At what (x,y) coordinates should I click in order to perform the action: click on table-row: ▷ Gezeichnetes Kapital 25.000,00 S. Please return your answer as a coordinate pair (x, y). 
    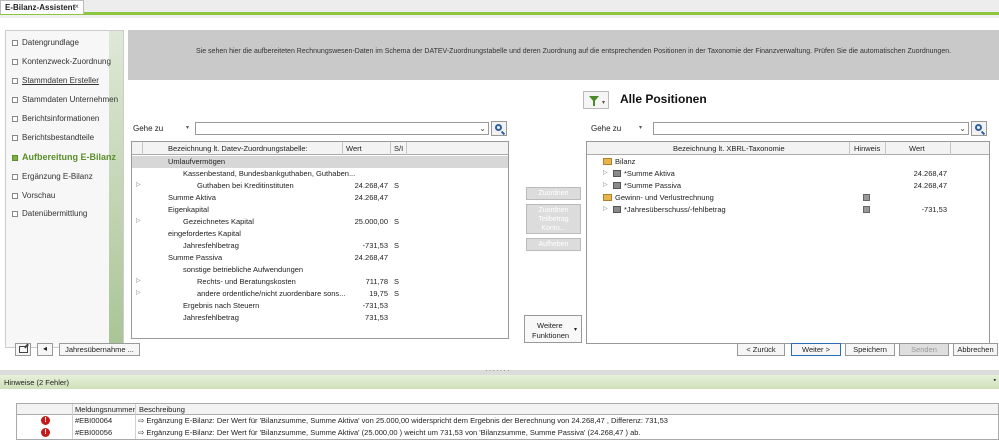
    Looking at the image, I should click on (320, 222).